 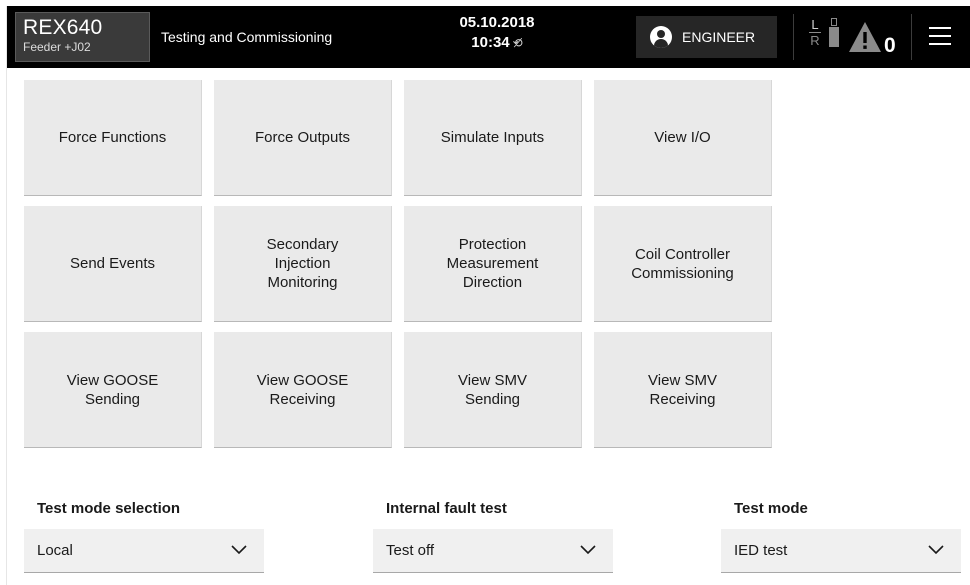 I want to click on tile-simulate-inputs: Simulate Inputs, so click(x=493, y=138).